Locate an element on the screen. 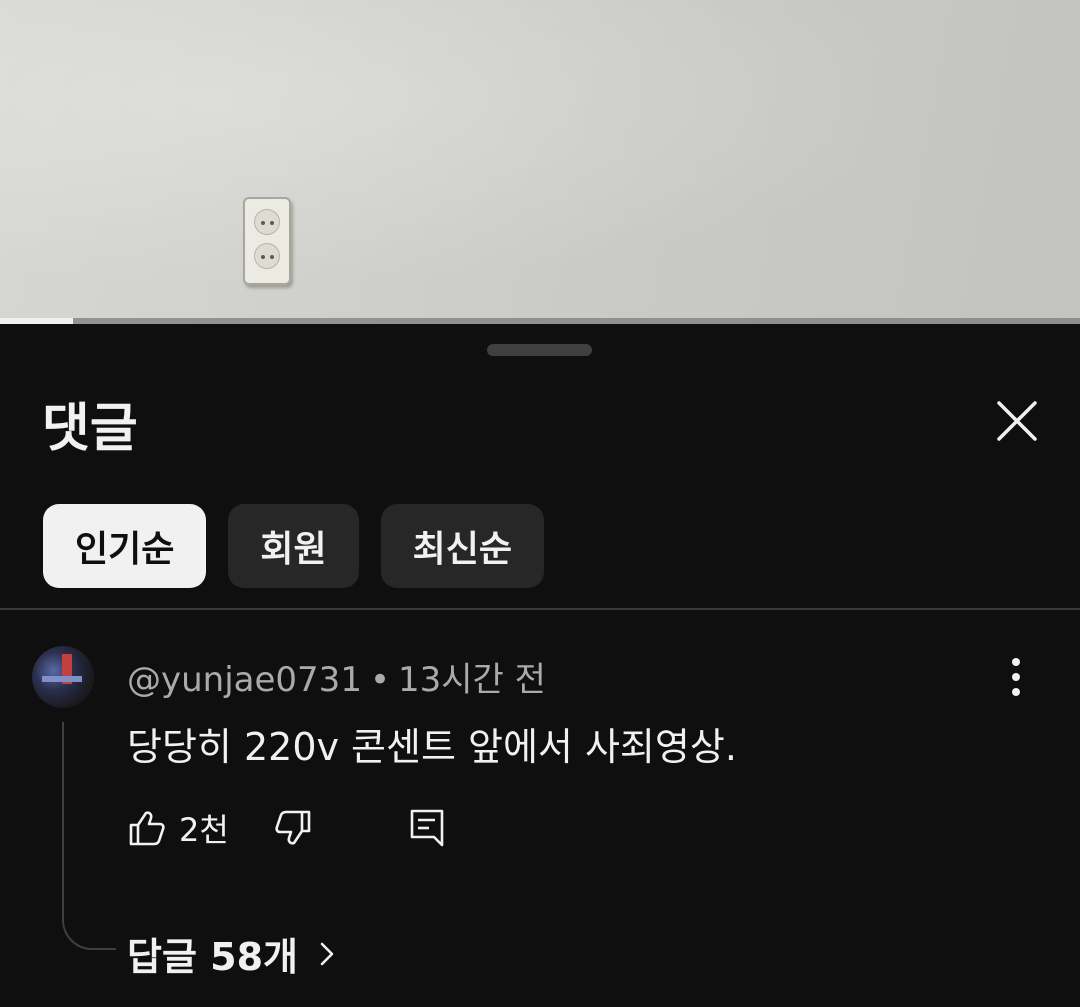 Image resolution: width=1080 pixels, height=1007 pixels. view-replies-button: 답글 58개 is located at coordinates (234, 953).